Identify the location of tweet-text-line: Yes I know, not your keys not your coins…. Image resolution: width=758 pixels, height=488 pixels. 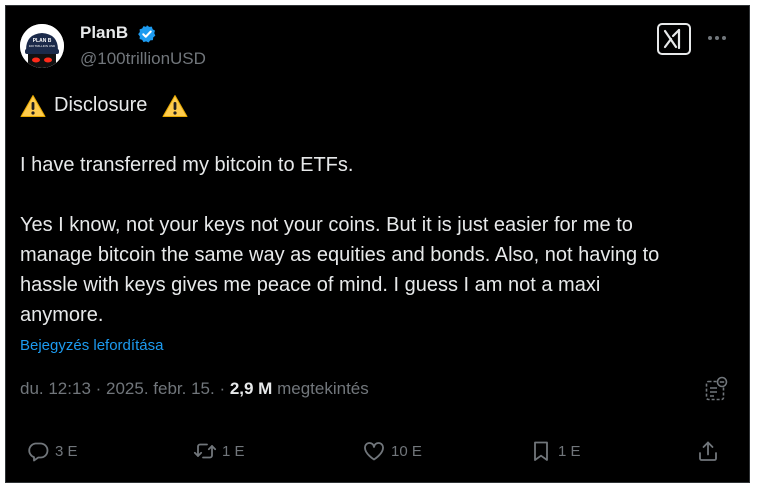
(326, 225).